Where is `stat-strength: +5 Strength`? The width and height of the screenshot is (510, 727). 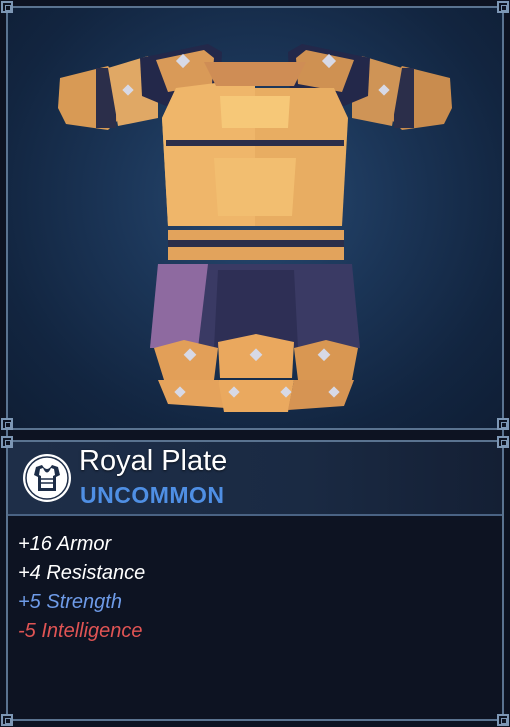 stat-strength: +5 Strength is located at coordinates (70, 602).